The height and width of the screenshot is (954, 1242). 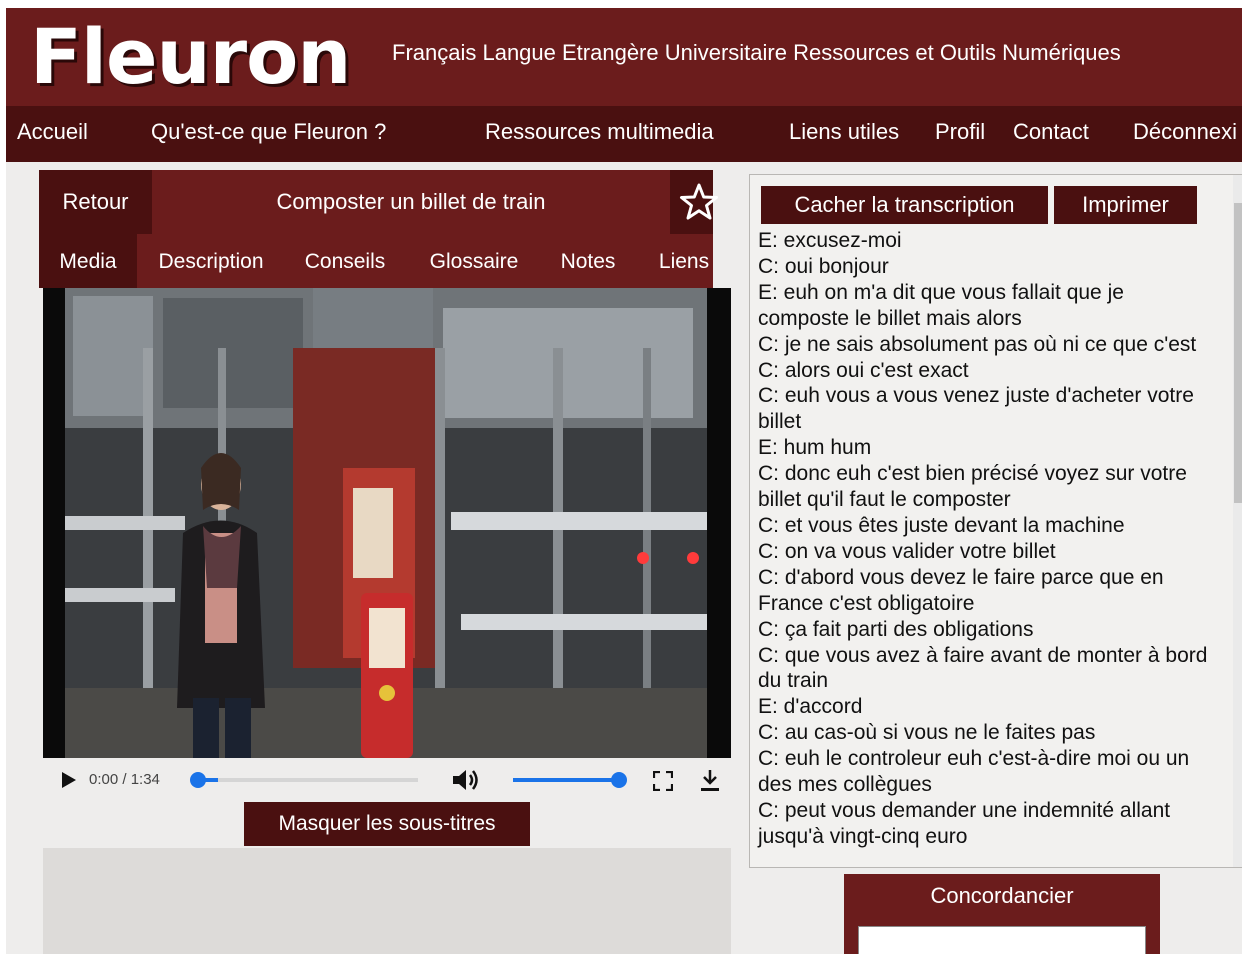 I want to click on hide-transcript-button: Cacher la transcription, so click(x=904, y=205).